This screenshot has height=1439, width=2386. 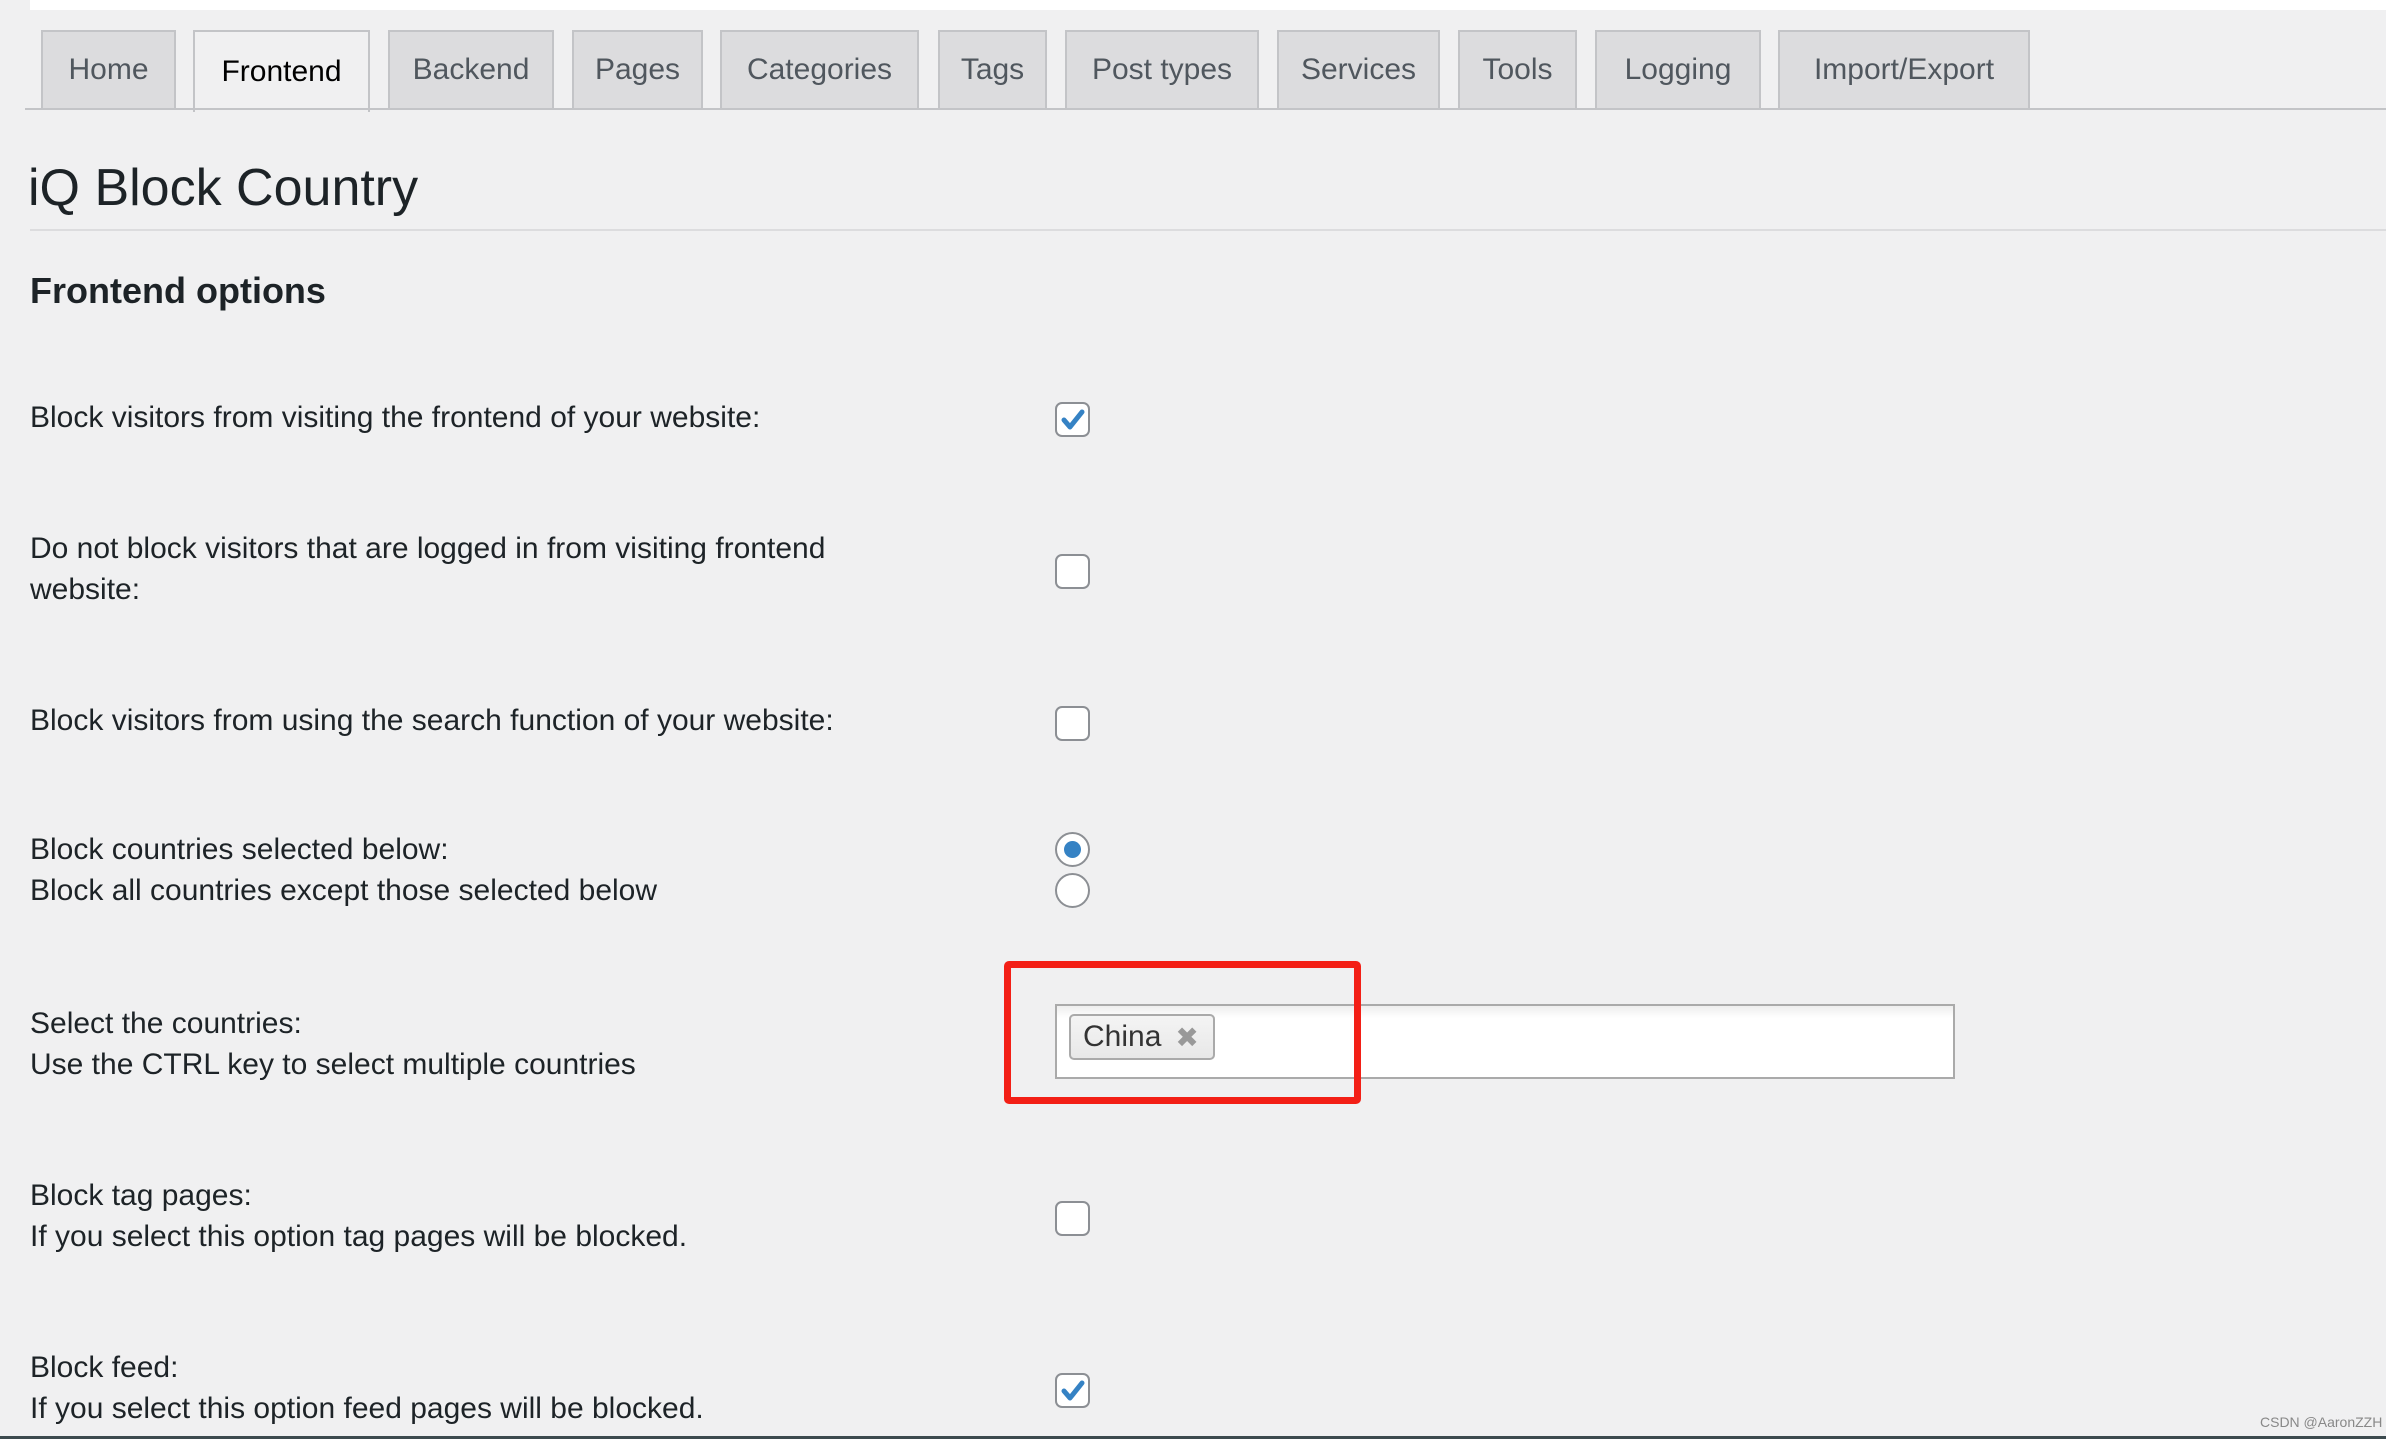 I want to click on block-feed-label-line1: Block feed:, so click(x=104, y=1367).